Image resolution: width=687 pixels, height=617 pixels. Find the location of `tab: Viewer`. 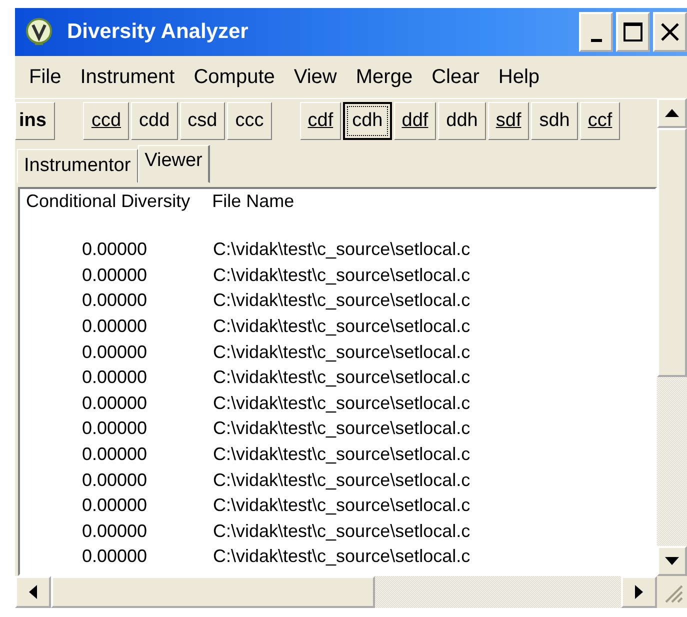

tab: Viewer is located at coordinates (174, 164).